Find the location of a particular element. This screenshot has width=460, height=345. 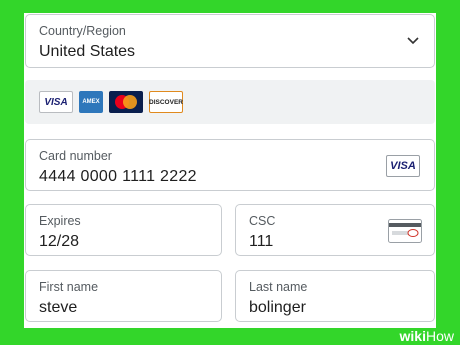

last-name-value: bolinger is located at coordinates (277, 307).